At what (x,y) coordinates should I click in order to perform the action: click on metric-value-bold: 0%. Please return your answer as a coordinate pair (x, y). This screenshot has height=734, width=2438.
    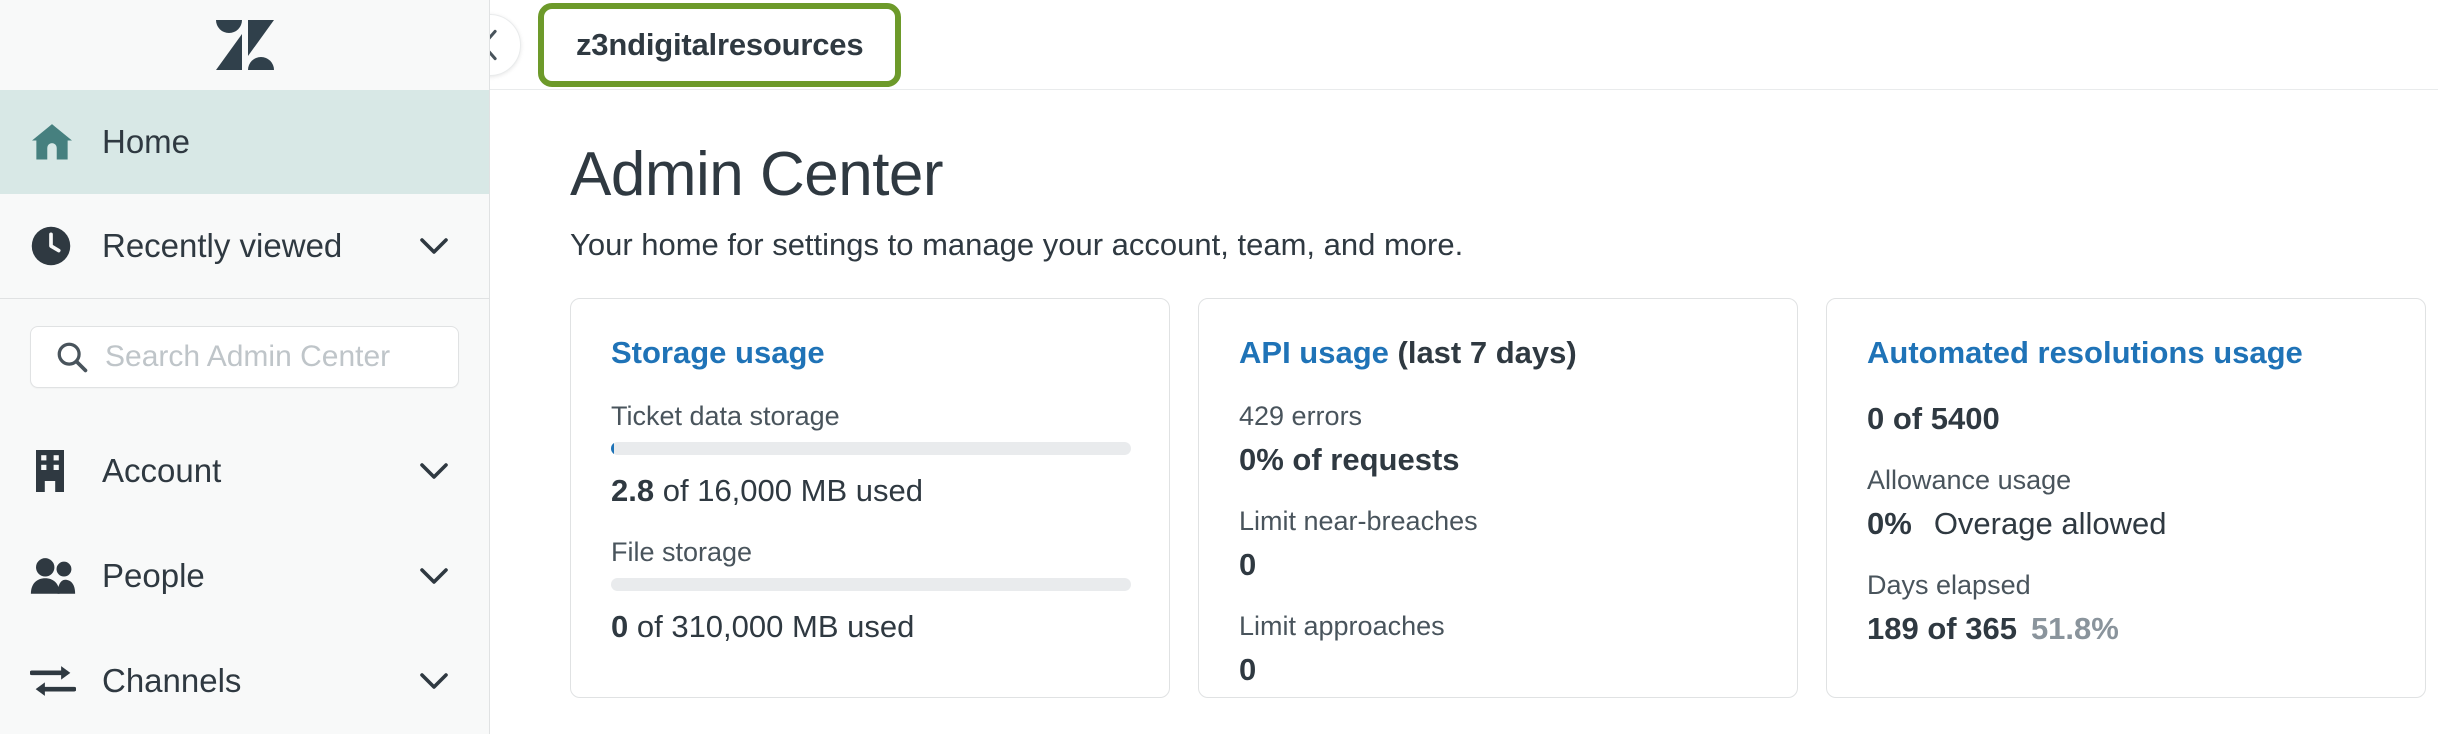
    Looking at the image, I should click on (1889, 524).